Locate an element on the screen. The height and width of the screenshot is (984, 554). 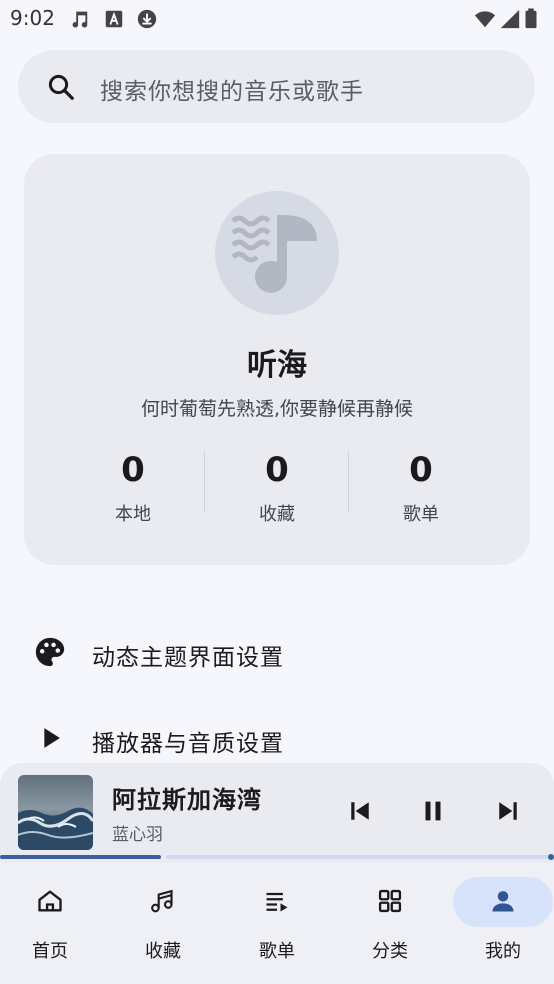
nav-item-playlists: 歌单 is located at coordinates (277, 925).